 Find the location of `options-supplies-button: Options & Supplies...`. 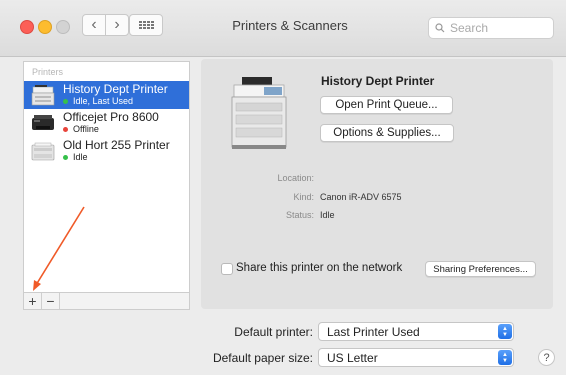

options-supplies-button: Options & Supplies... is located at coordinates (387, 133).